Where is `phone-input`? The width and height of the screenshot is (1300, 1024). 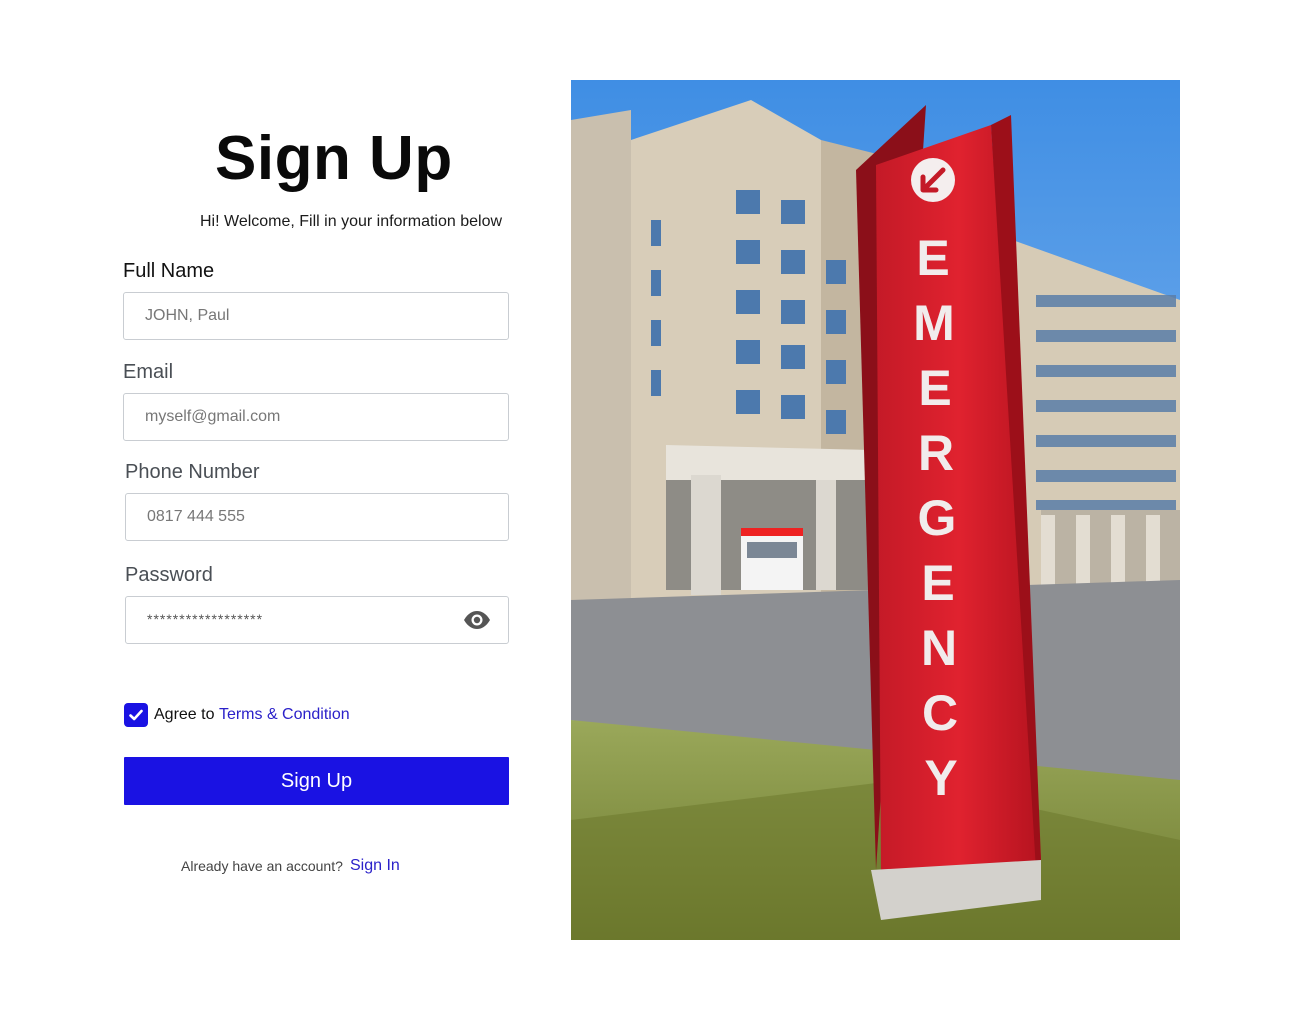 phone-input is located at coordinates (286, 517).